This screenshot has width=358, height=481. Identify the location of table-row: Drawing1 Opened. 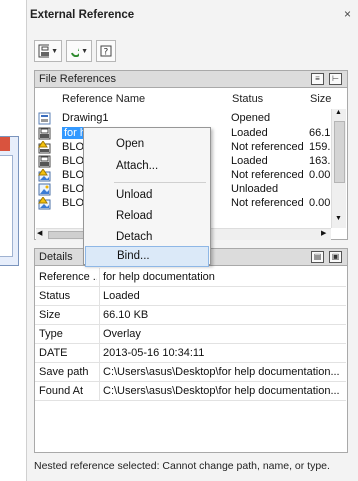
(183, 118).